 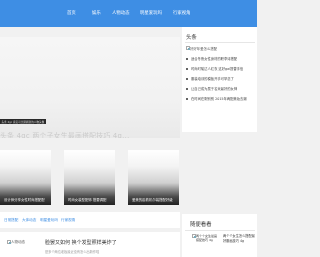 I want to click on nav-item-people: 人物动态, so click(x=121, y=13).